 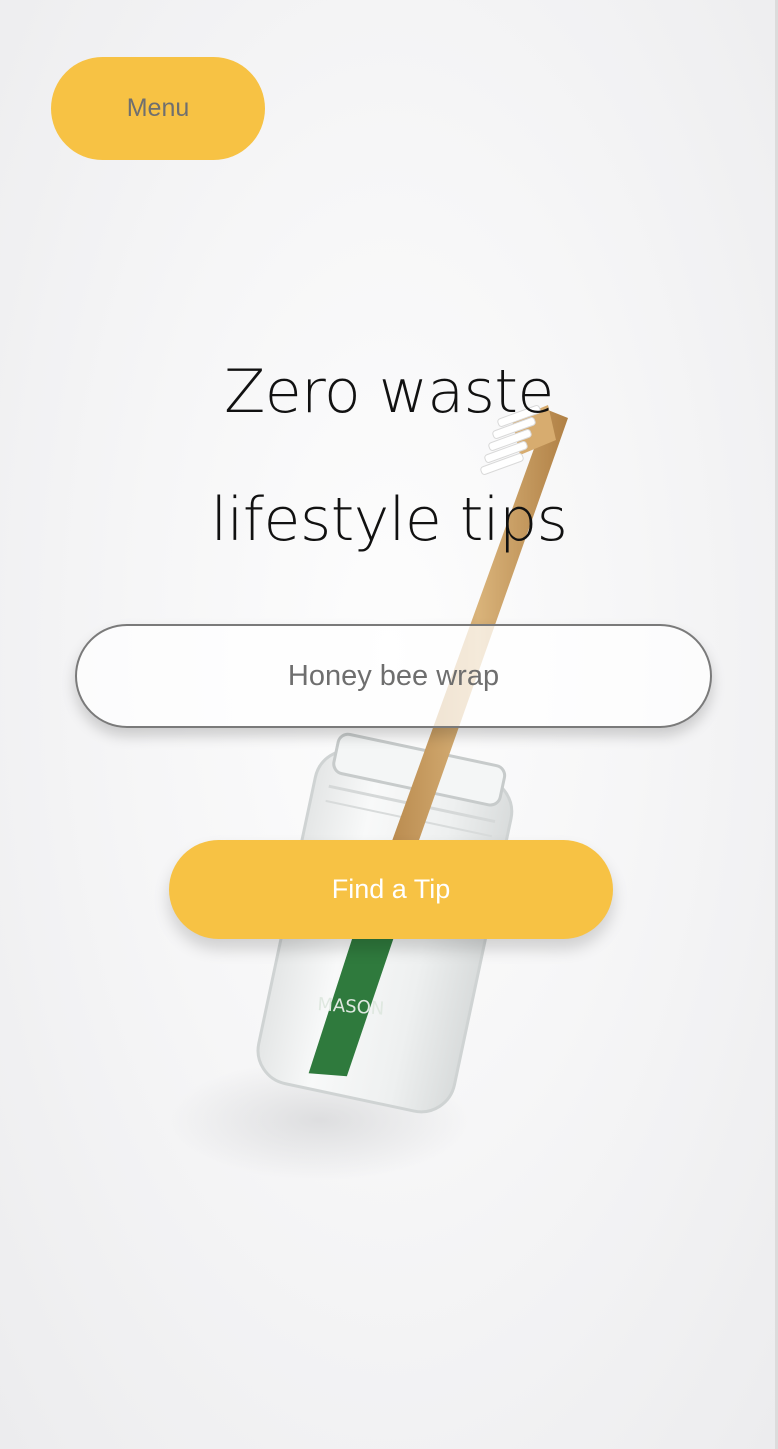 What do you see at coordinates (389, 520) in the screenshot?
I see `page-title-line-2: lifestyle tips` at bounding box center [389, 520].